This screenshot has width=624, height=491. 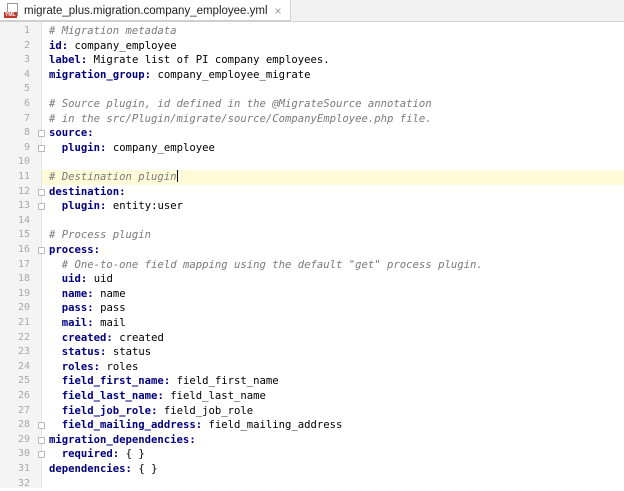 What do you see at coordinates (218, 396) in the screenshot?
I see `yaml-value: field_last_name` at bounding box center [218, 396].